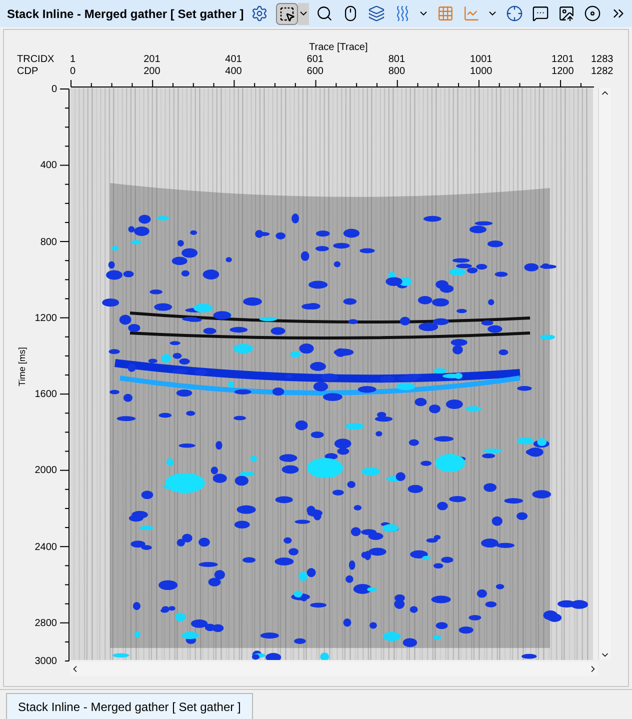 The width and height of the screenshot is (632, 719). Describe the element at coordinates (125, 14) in the screenshot. I see `window-title: Stack Inline - Merged gather [ Set gather ]` at that location.